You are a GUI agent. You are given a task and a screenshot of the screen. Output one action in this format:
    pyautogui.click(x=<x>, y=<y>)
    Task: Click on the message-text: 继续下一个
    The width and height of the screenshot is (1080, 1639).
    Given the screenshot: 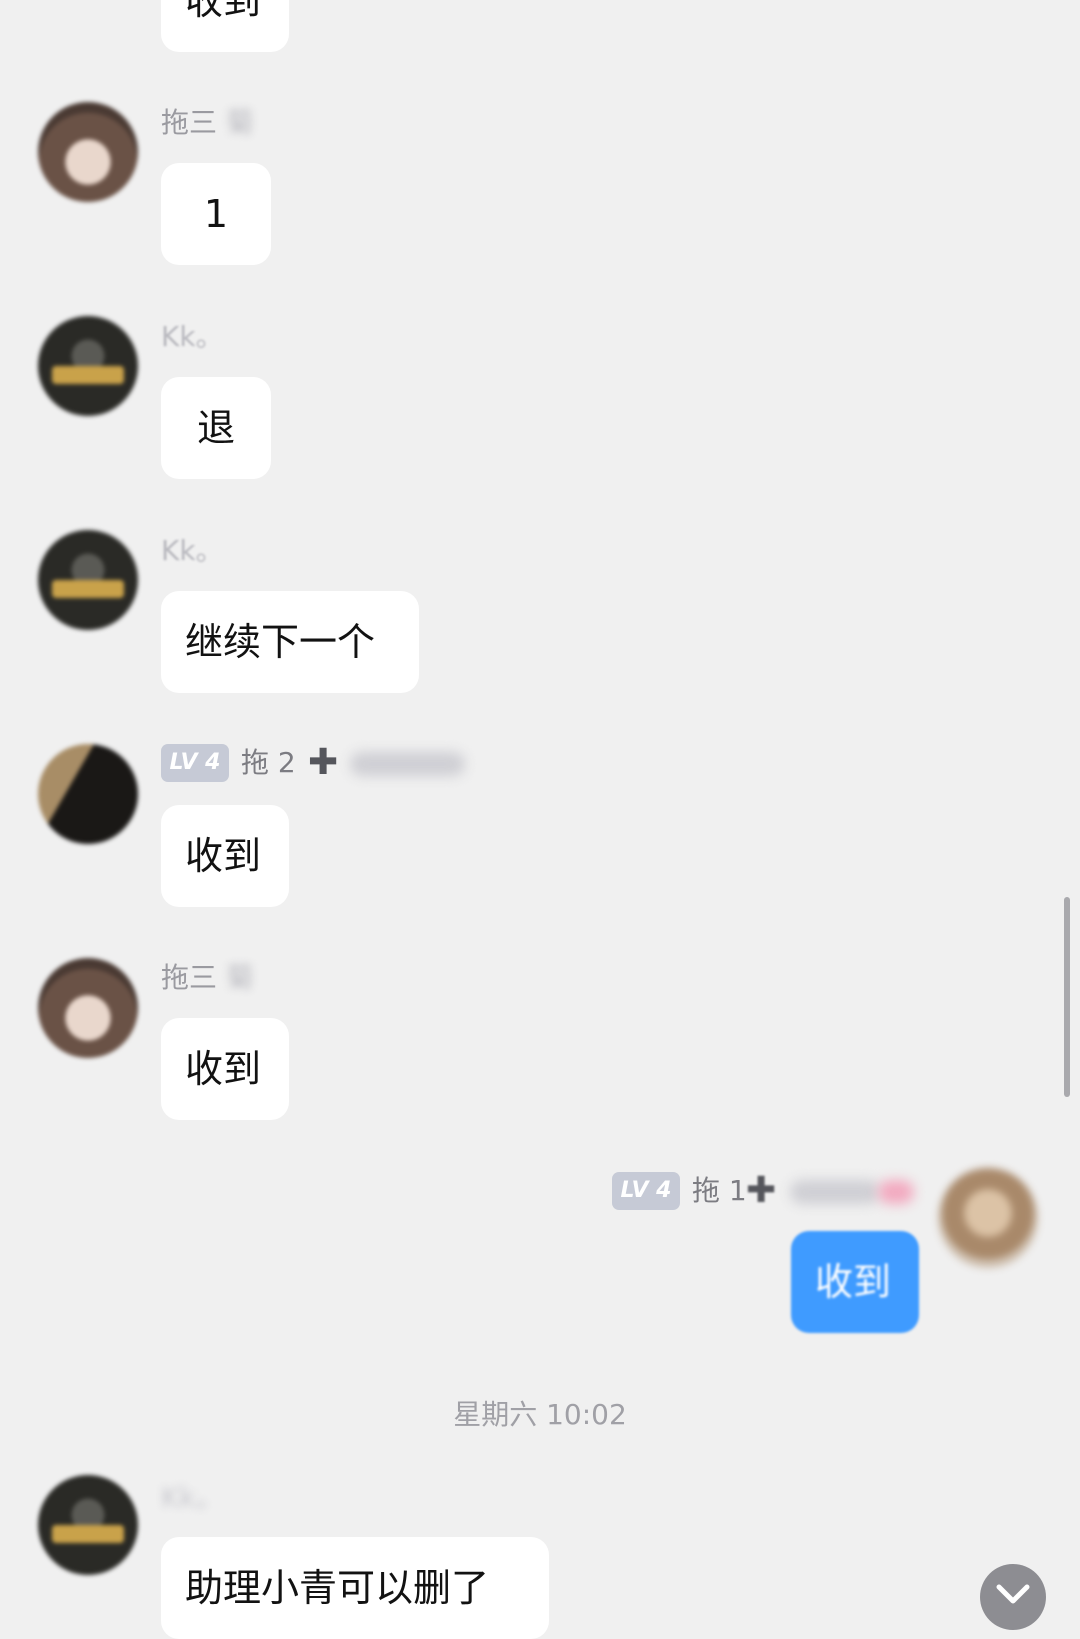 What is the action you would take?
    pyautogui.click(x=280, y=642)
    